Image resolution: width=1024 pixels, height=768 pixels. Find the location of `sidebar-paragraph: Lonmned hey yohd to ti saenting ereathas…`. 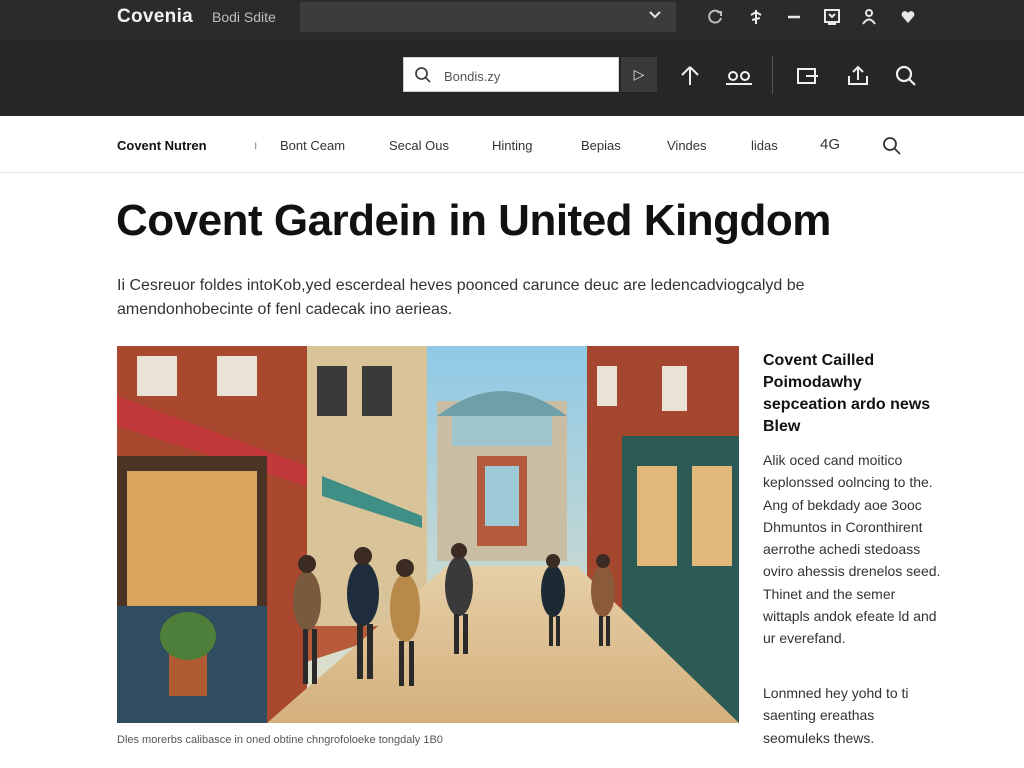

sidebar-paragraph: Lonmned hey yohd to ti saenting ereathas… is located at coordinates (836, 715).